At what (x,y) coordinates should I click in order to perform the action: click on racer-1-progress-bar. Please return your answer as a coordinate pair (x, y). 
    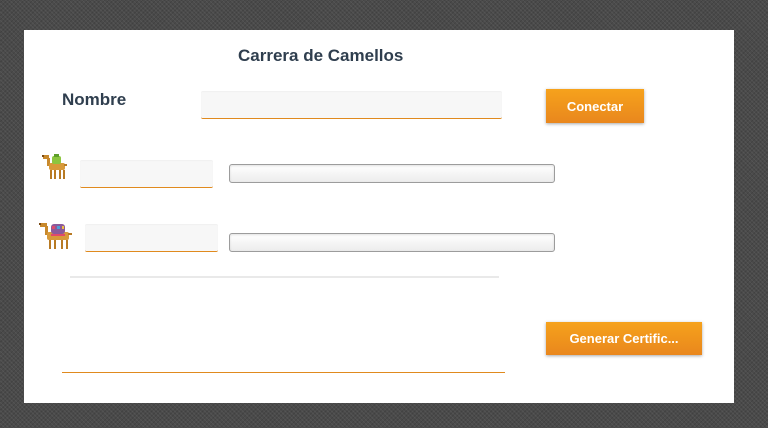
    Looking at the image, I should click on (392, 173).